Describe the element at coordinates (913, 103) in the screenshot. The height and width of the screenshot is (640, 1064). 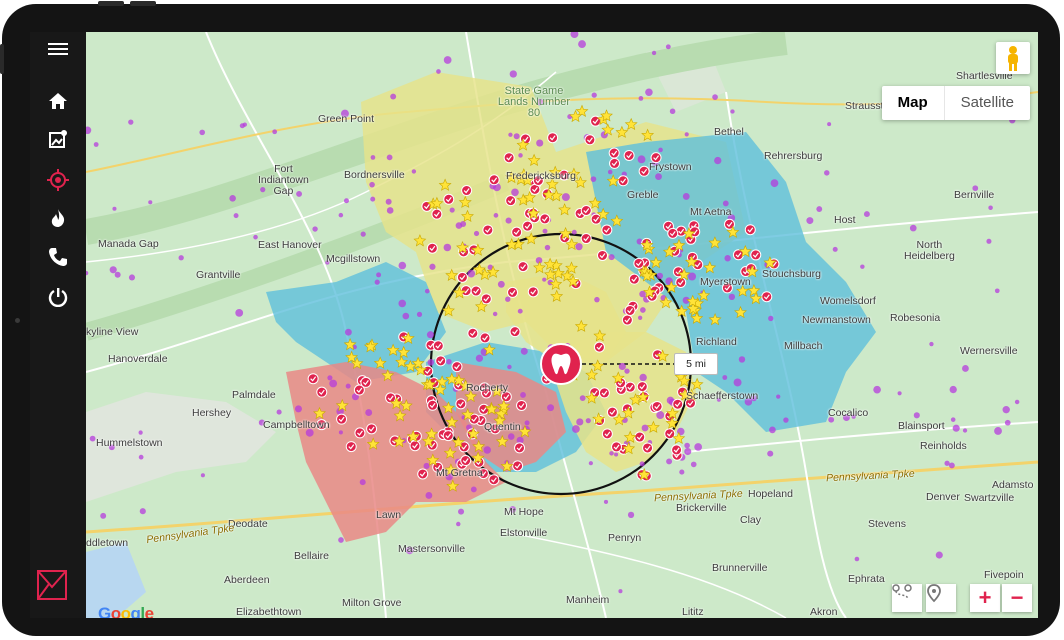
I see `map-type-map-button: Map` at that location.